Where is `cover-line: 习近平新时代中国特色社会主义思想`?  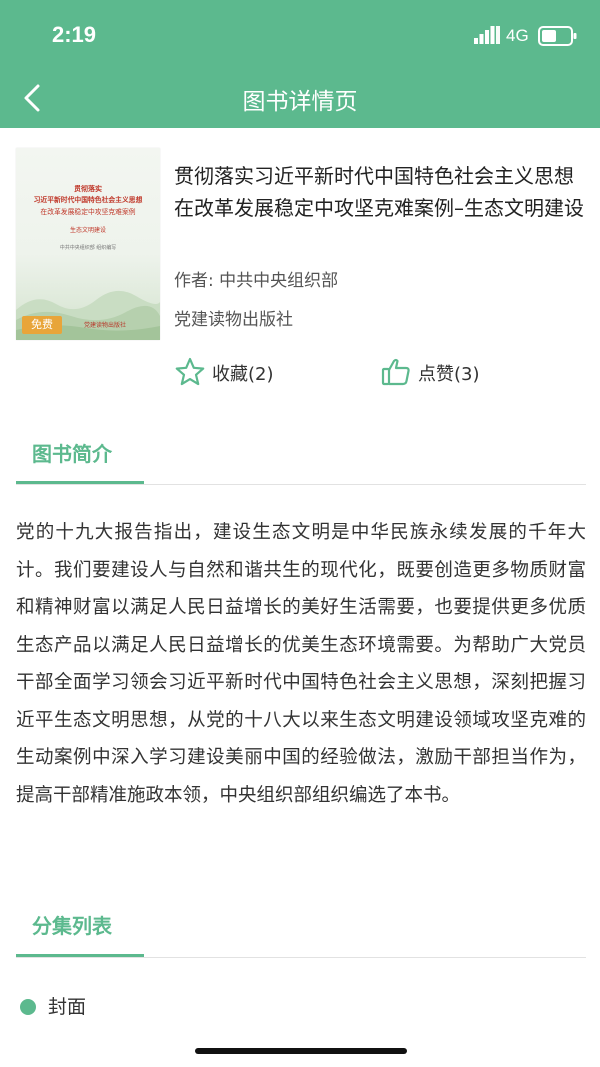 cover-line: 习近平新时代中国特色社会主义思想 is located at coordinates (88, 200).